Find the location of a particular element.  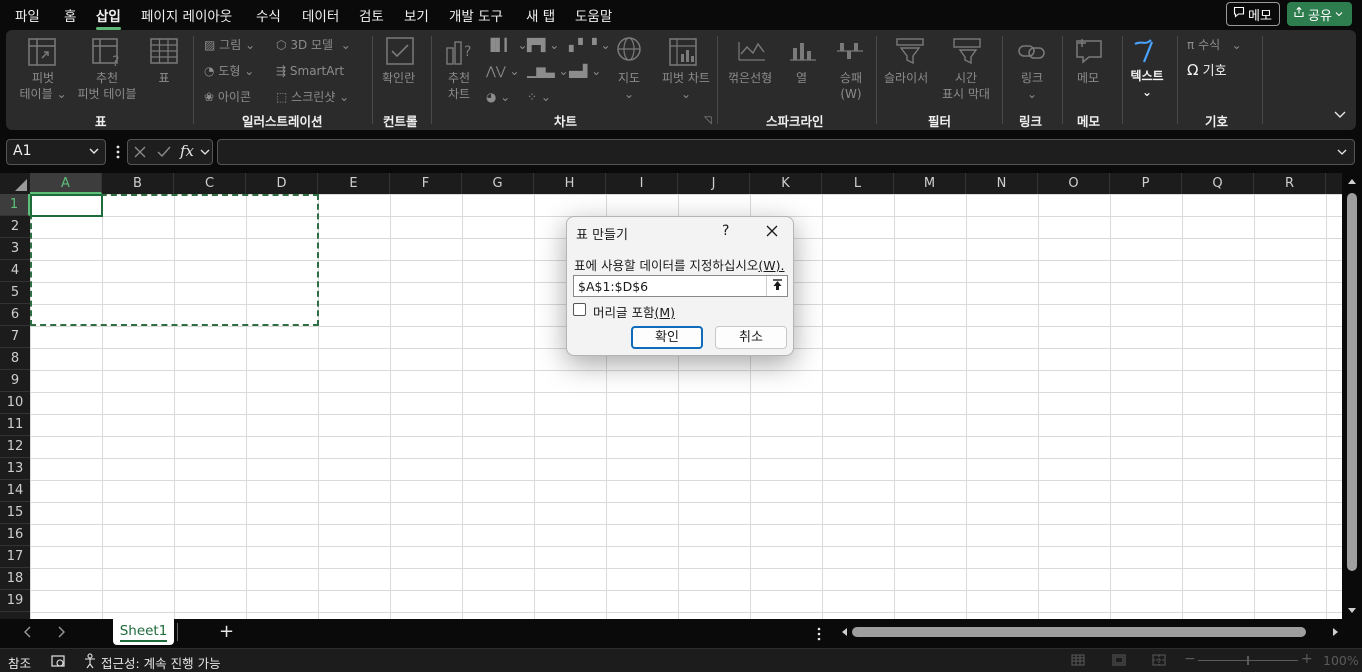

select-all-corner is located at coordinates (15, 183).